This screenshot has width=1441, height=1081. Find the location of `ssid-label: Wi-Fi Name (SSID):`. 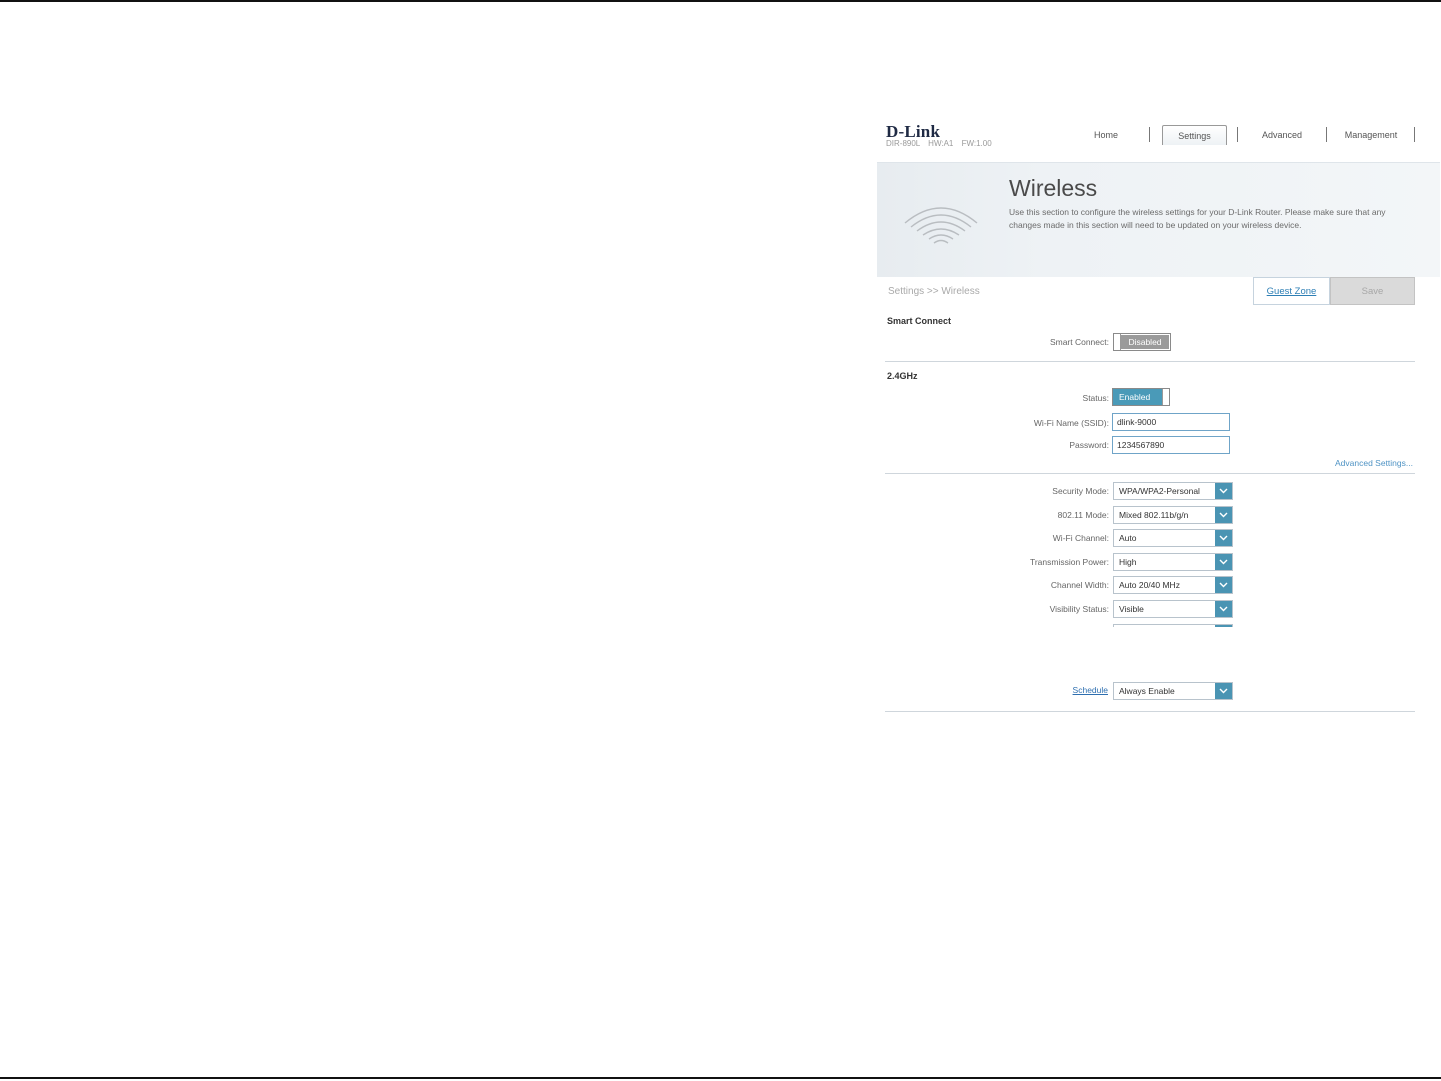

ssid-label: Wi-Fi Name (SSID): is located at coordinates (1071, 423).